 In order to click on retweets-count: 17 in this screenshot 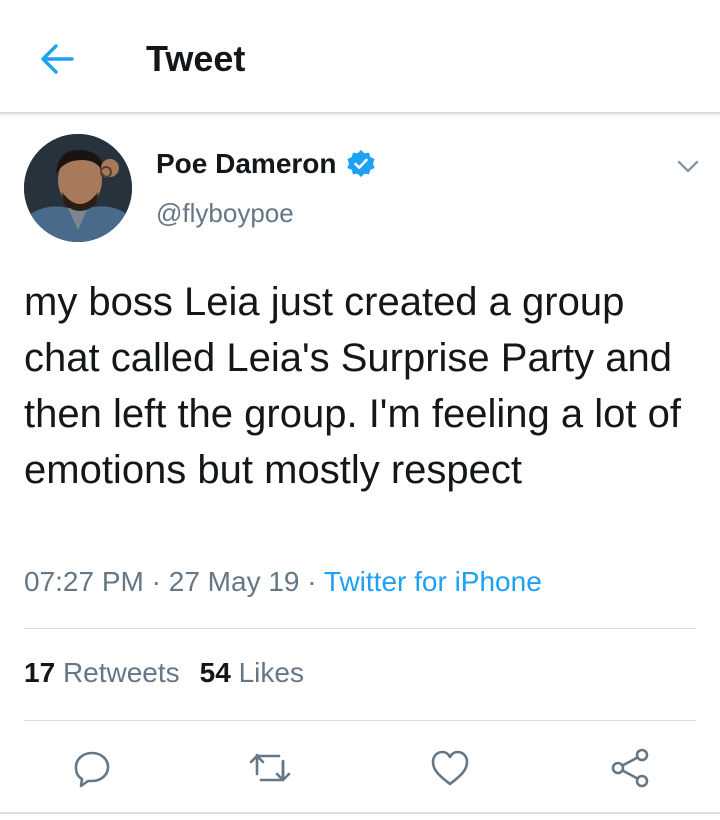, I will do `click(40, 672)`.